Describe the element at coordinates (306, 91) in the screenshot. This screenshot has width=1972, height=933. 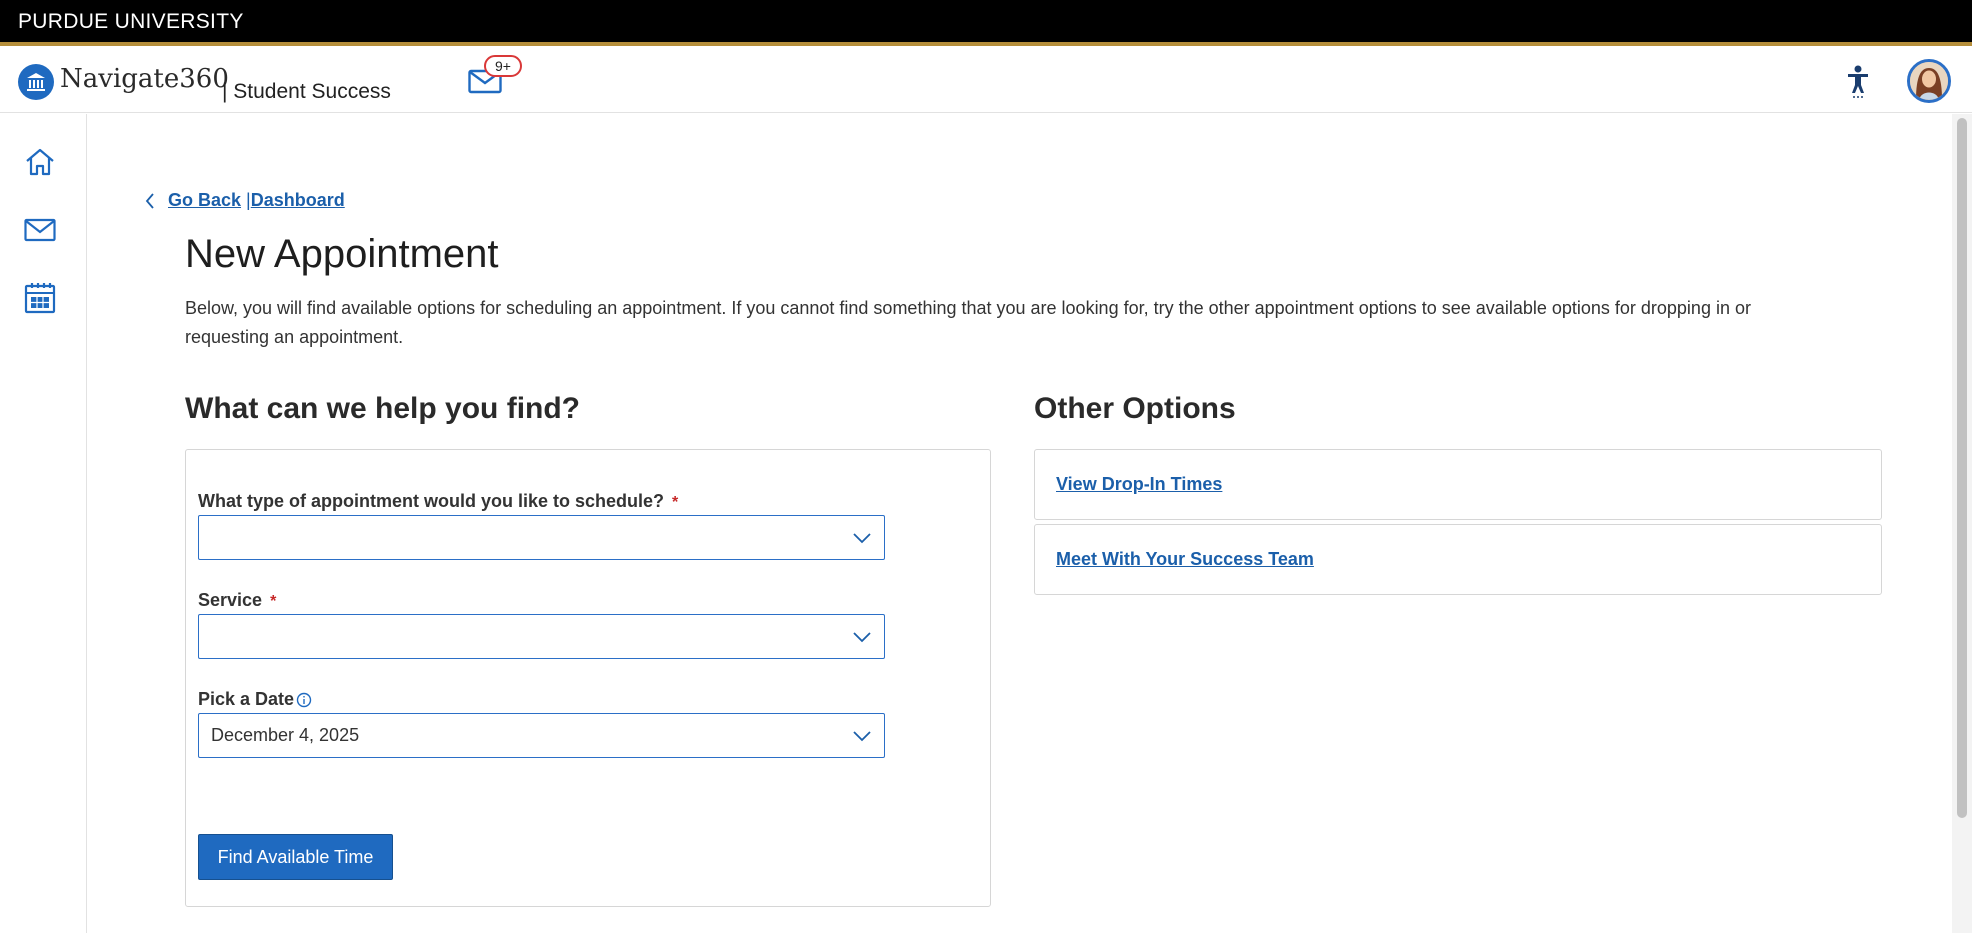
I see `brand-subtitle: | Student Success` at that location.